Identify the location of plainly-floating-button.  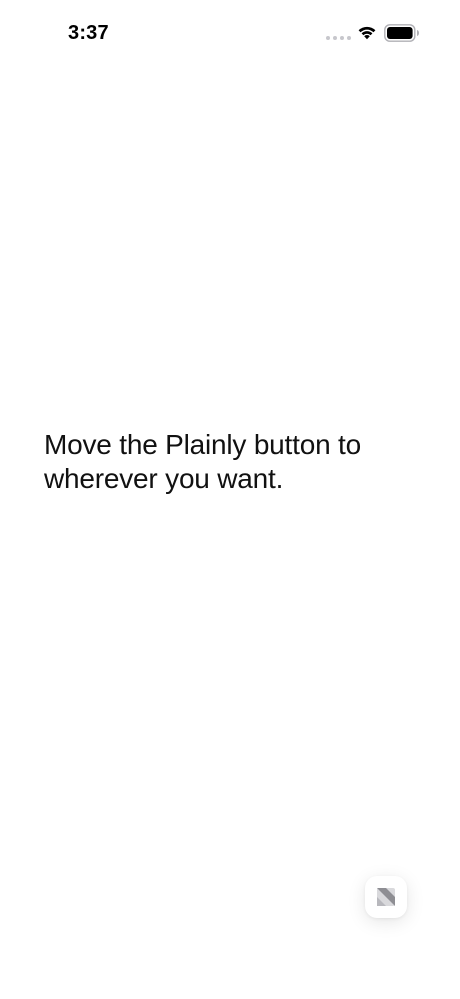
(386, 897).